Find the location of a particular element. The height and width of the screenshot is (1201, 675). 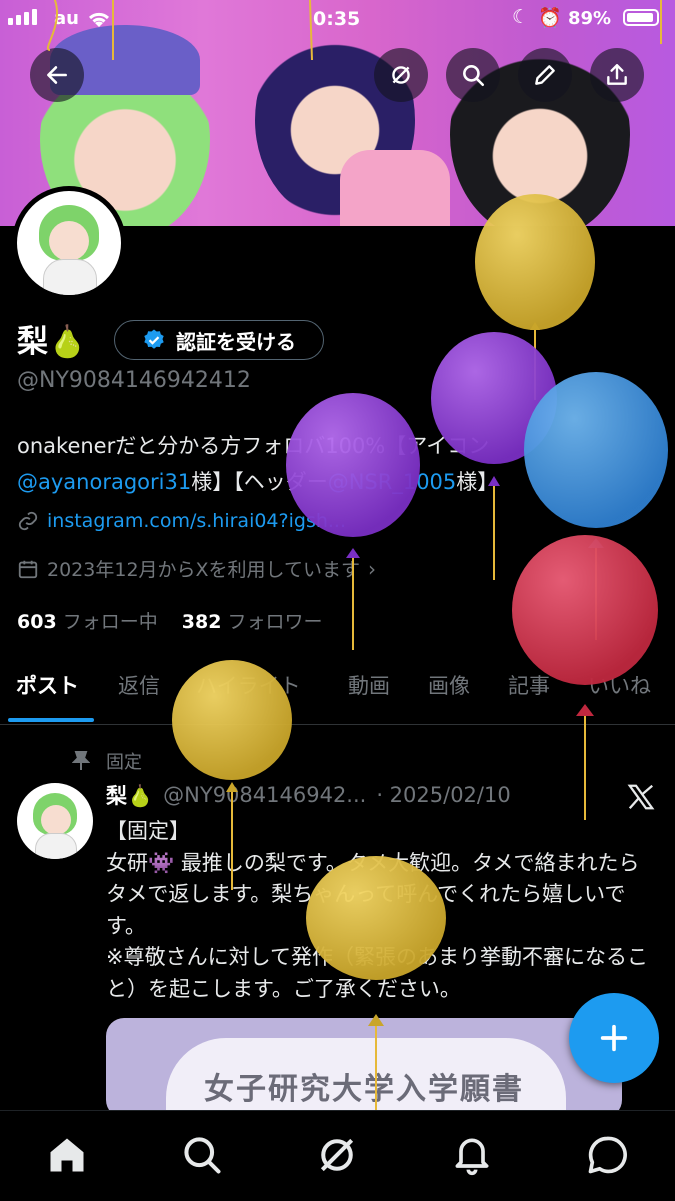

status-bar: au 0:35 ☾ ⏰ 89% is located at coordinates (337, 19).